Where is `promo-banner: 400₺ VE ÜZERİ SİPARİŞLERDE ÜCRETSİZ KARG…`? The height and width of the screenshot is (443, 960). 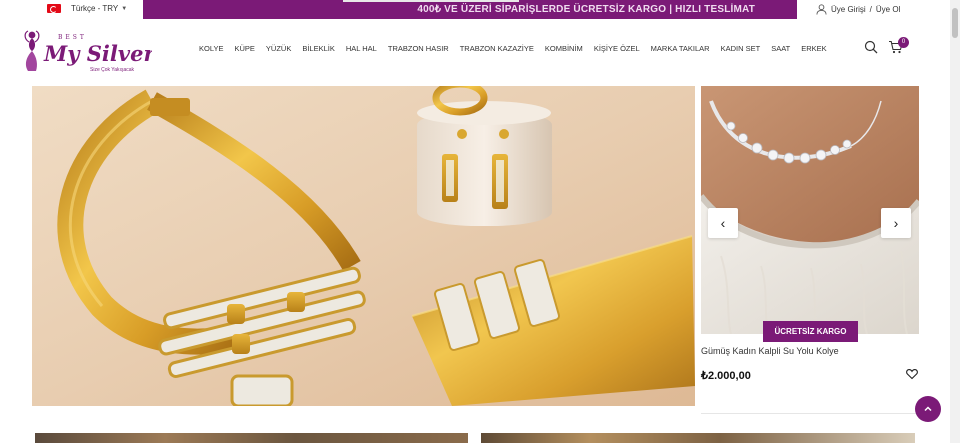 promo-banner: 400₺ VE ÜZERİ SİPARİŞLERDE ÜCRETSİZ KARG… is located at coordinates (470, 9).